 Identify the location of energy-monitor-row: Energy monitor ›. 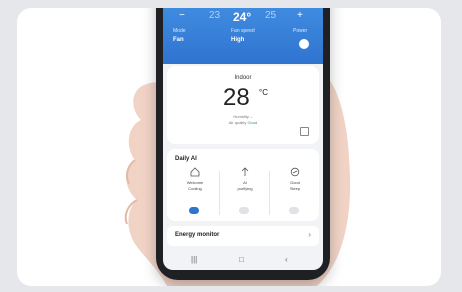
(243, 236).